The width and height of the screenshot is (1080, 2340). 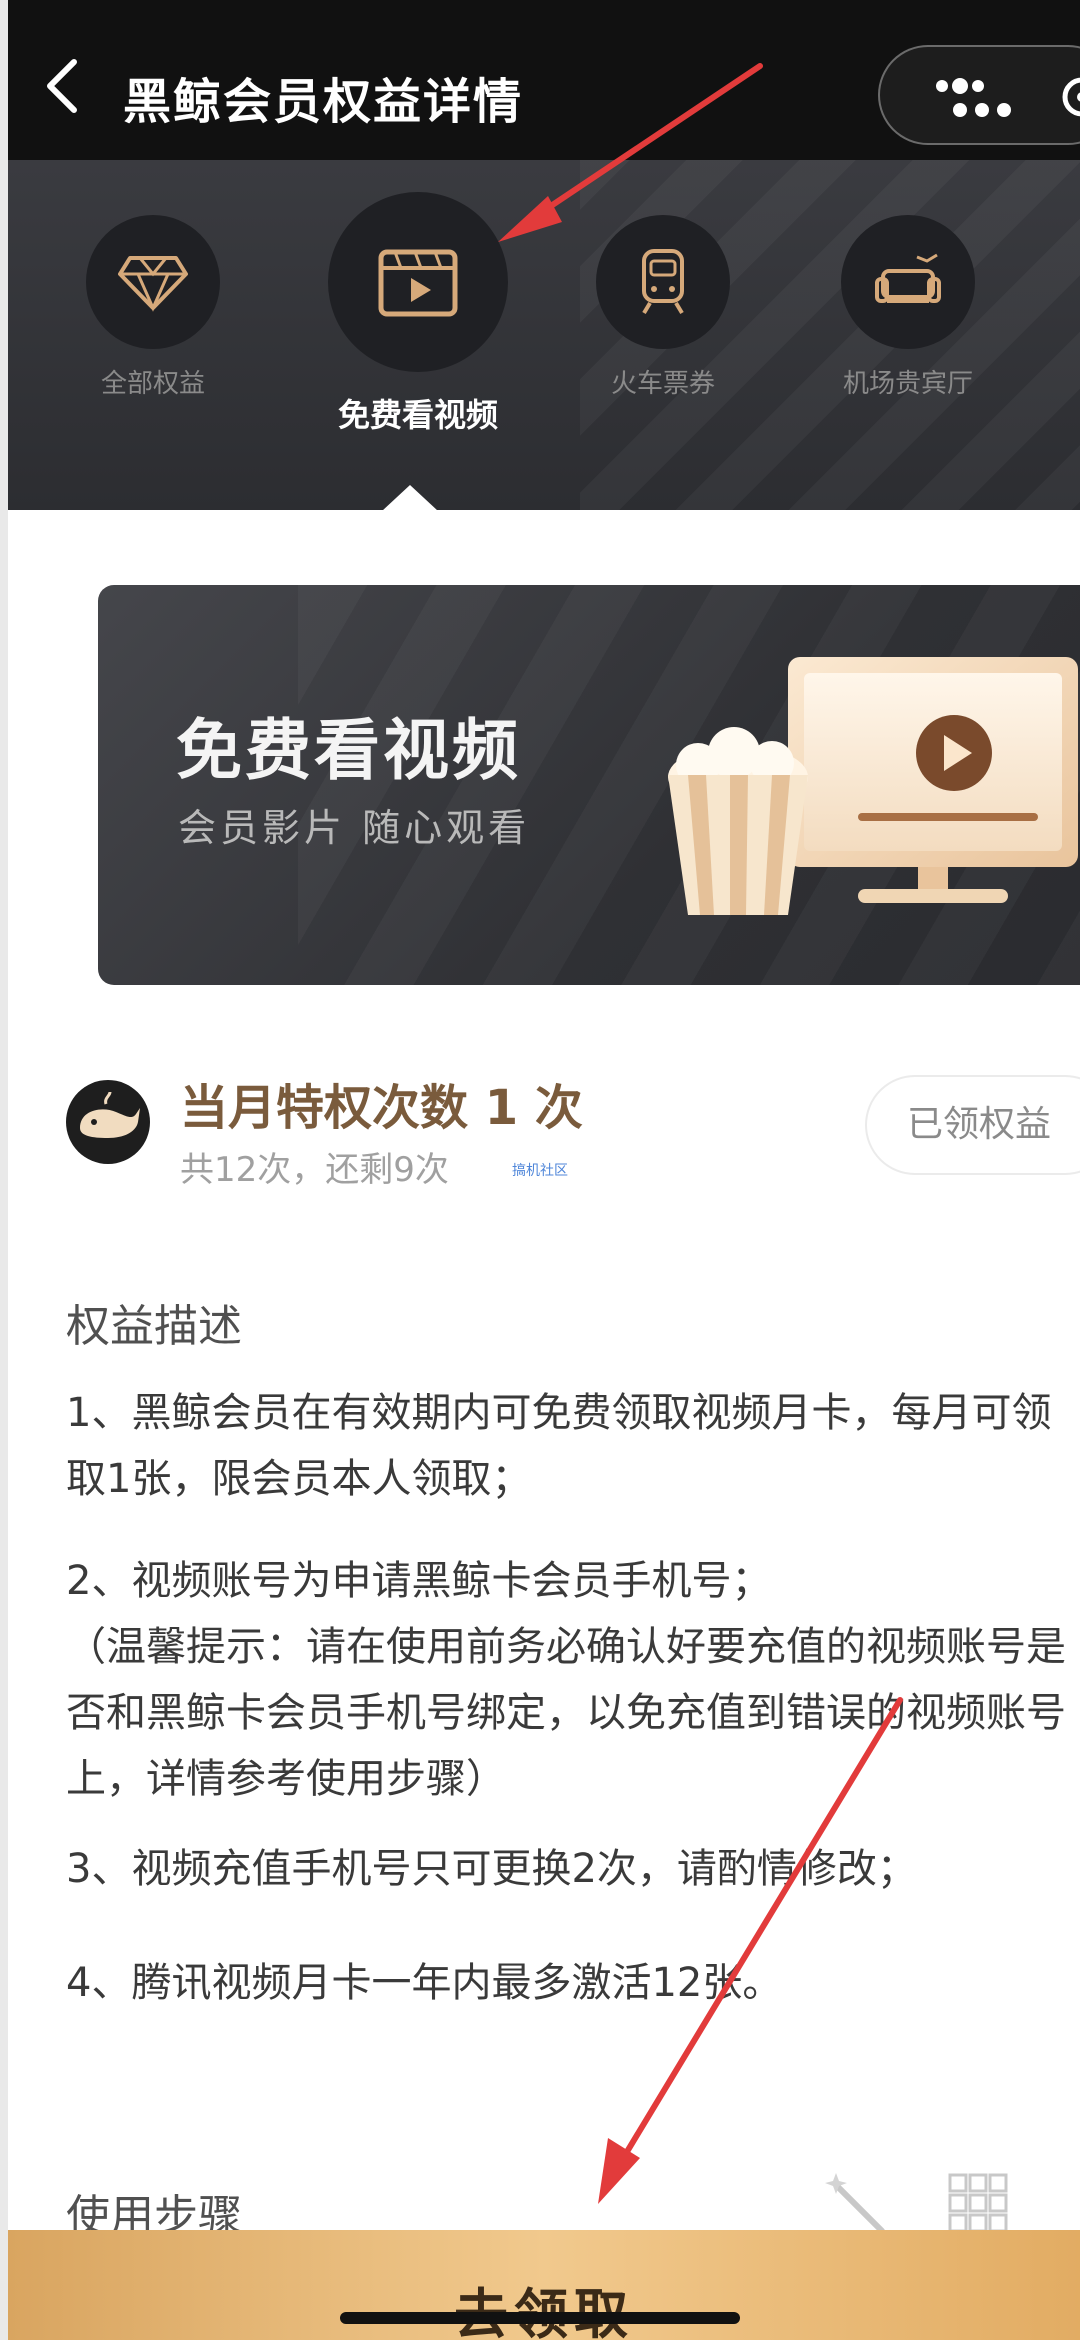 I want to click on mini-program-capsule, so click(x=979, y=95).